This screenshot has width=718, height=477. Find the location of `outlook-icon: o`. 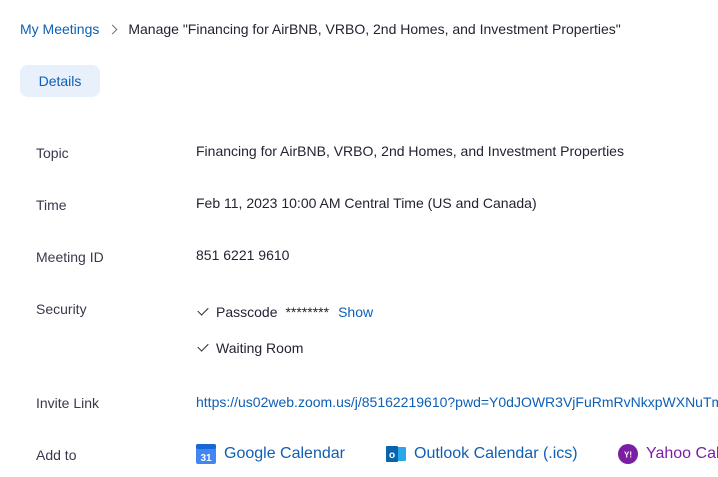

outlook-icon: o is located at coordinates (396, 454).